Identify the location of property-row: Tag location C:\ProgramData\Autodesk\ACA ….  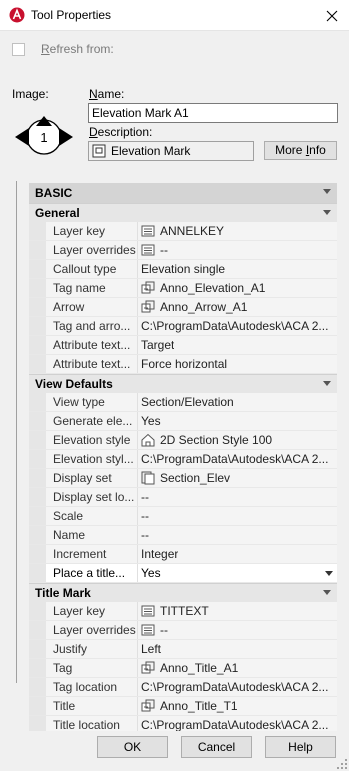
(183, 687).